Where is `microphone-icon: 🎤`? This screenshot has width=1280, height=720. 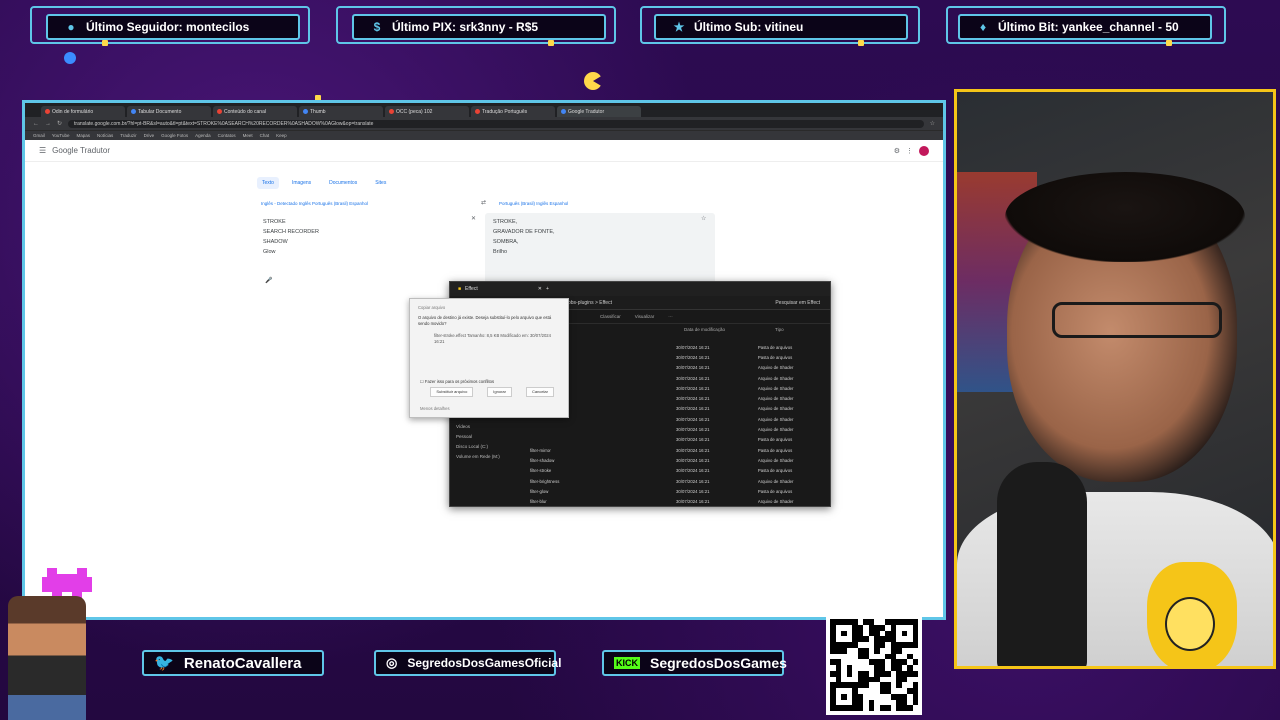 microphone-icon: 🎤 is located at coordinates (268, 280).